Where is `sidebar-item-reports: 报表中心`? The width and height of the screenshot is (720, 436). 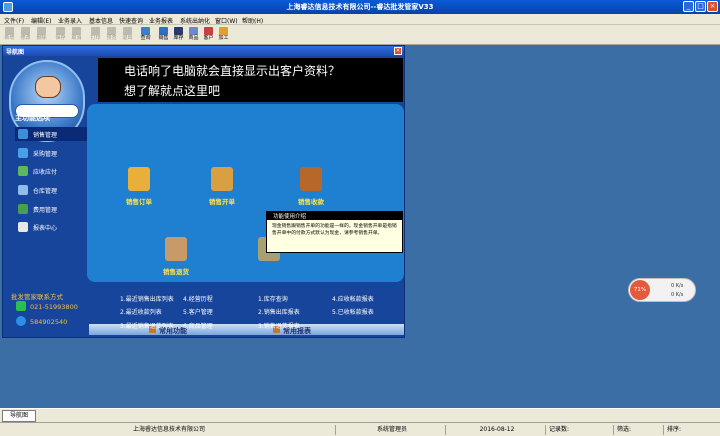 sidebar-item-reports: 报表中心 is located at coordinates (51, 227).